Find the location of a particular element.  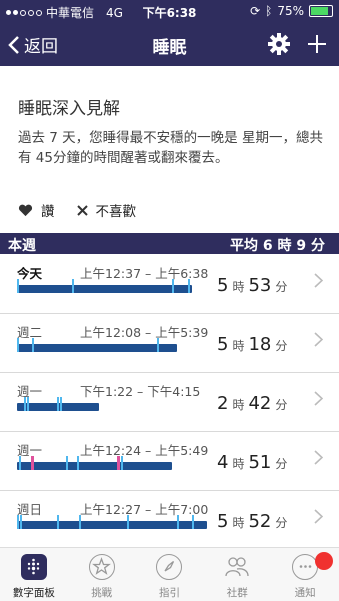

rotation-lock-icon: ⟳ is located at coordinates (255, 11).